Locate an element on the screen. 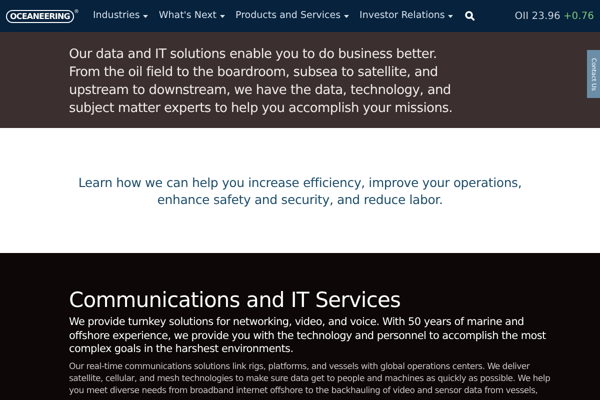 This screenshot has width=600, height=400. lead-paragraph: We provide turnkey solutions for networking, video, and voice. With 50 years of marine and offshore experience, we provide you with the technology and personnel to accomplish the most complex goals in the harshest environments. is located at coordinates (308, 336).